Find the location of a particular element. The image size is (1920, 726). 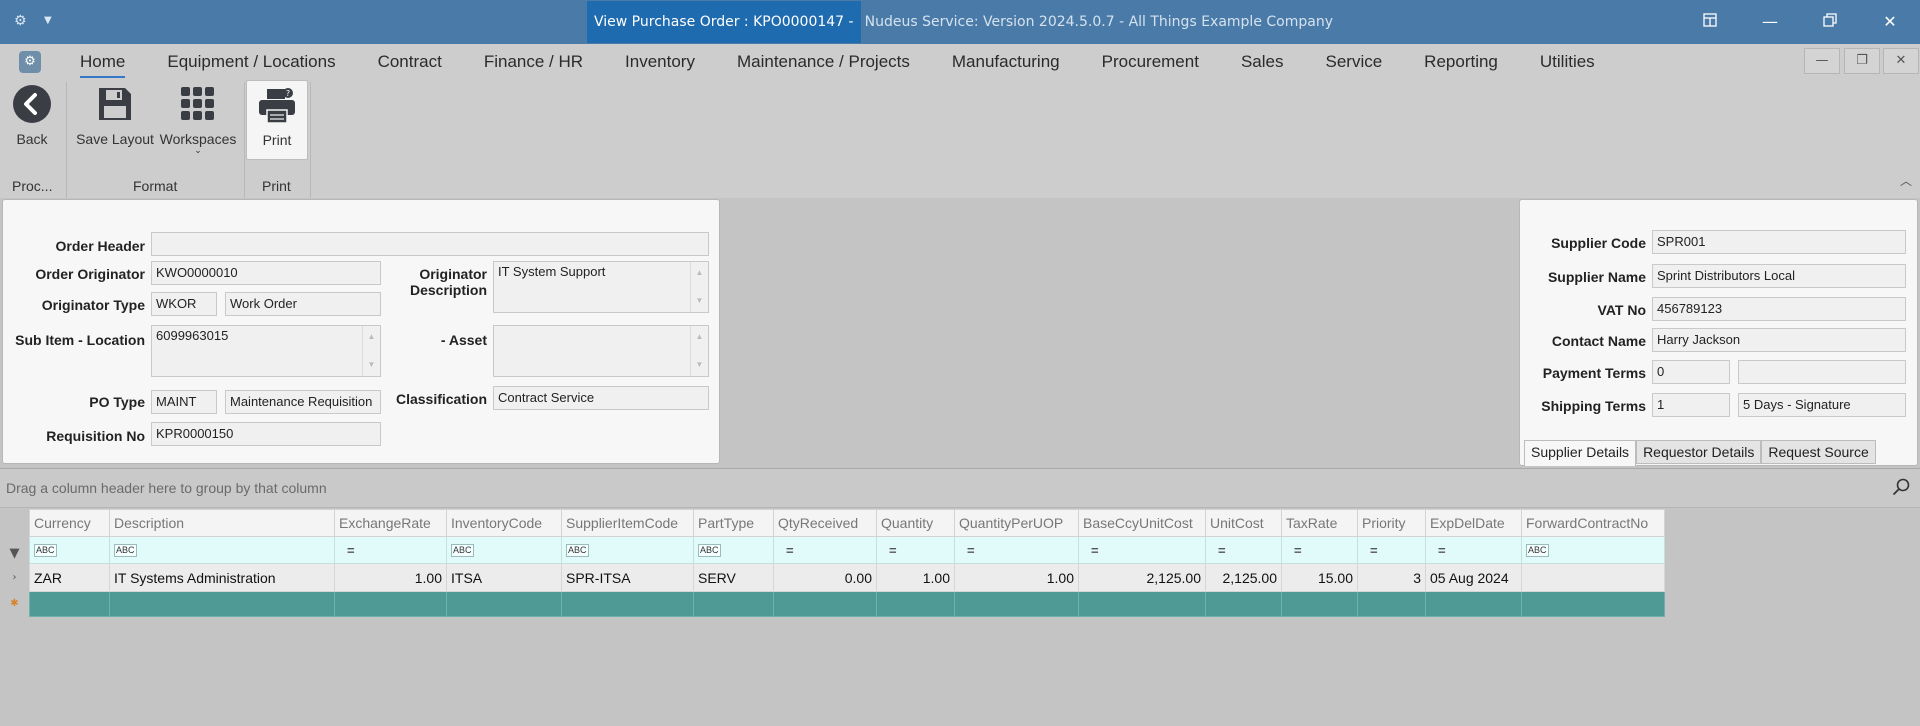

classification-field: Contract Service is located at coordinates (601, 398).